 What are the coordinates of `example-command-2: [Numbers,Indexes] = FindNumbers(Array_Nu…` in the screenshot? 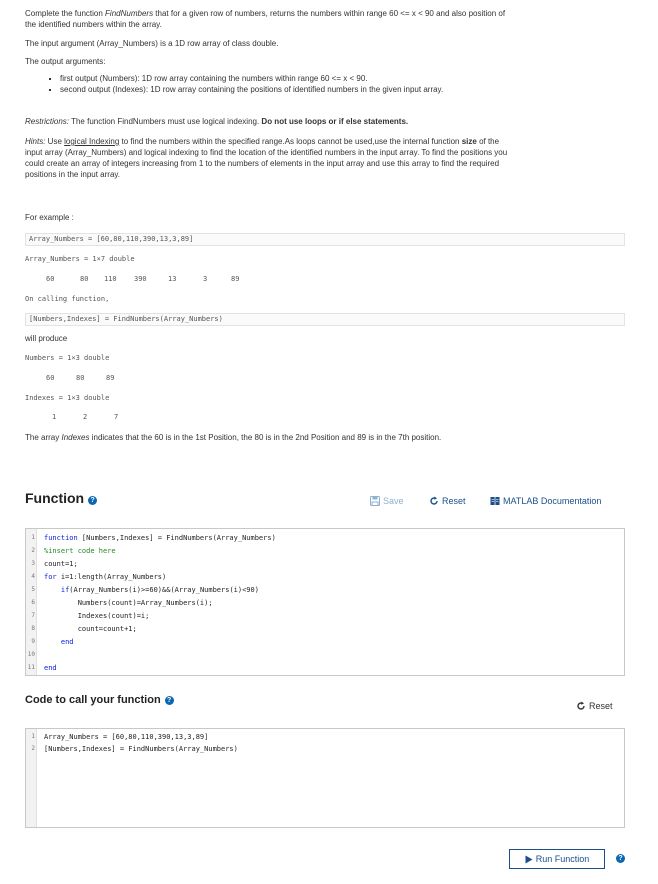 It's located at (325, 319).